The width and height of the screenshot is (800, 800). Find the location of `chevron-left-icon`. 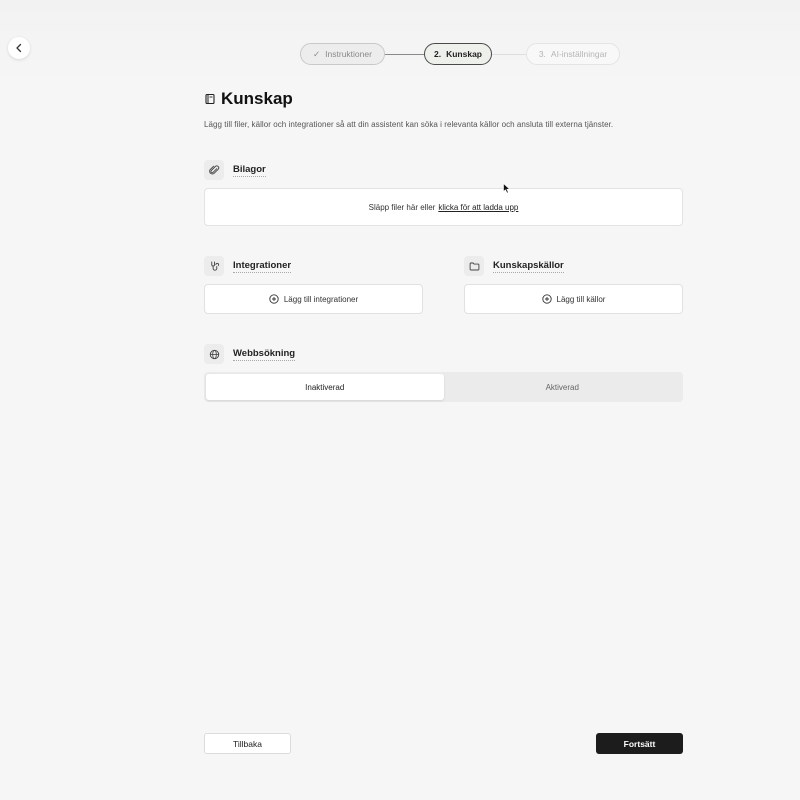

chevron-left-icon is located at coordinates (19, 48).